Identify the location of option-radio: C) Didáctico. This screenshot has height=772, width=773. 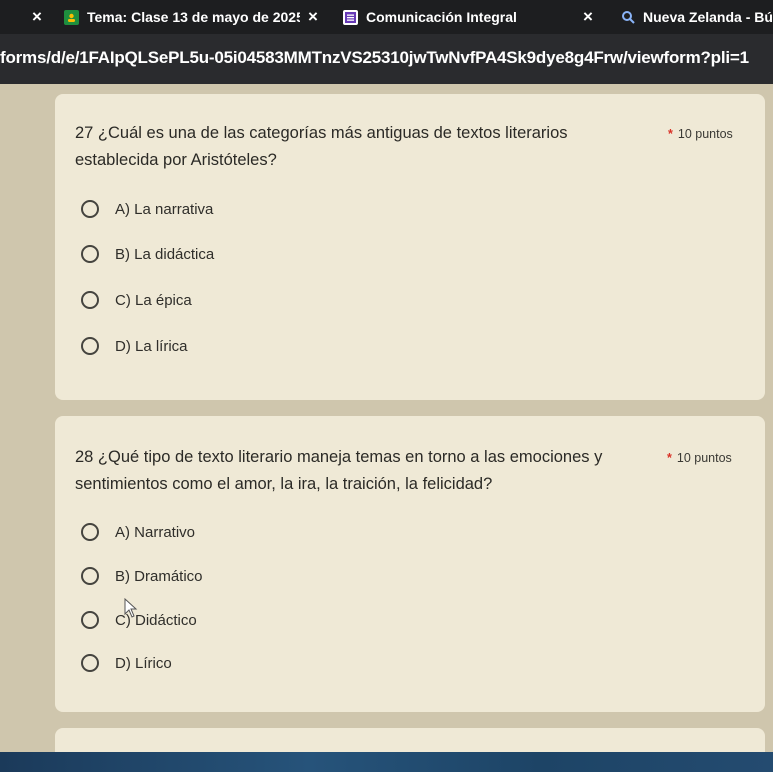
(139, 620).